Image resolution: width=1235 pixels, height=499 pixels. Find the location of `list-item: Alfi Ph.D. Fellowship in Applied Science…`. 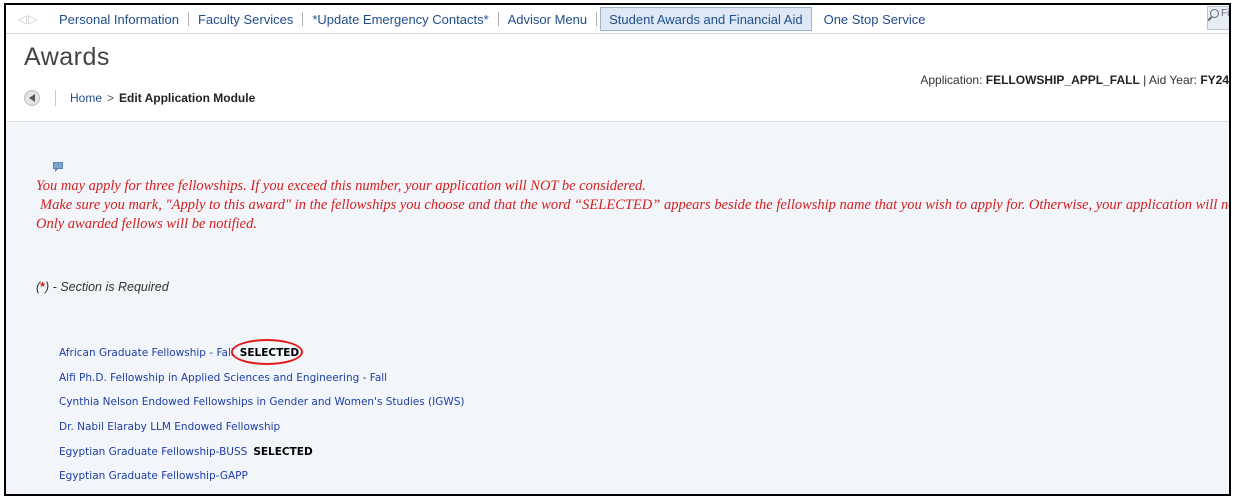

list-item: Alfi Ph.D. Fellowship in Applied Science… is located at coordinates (262, 378).